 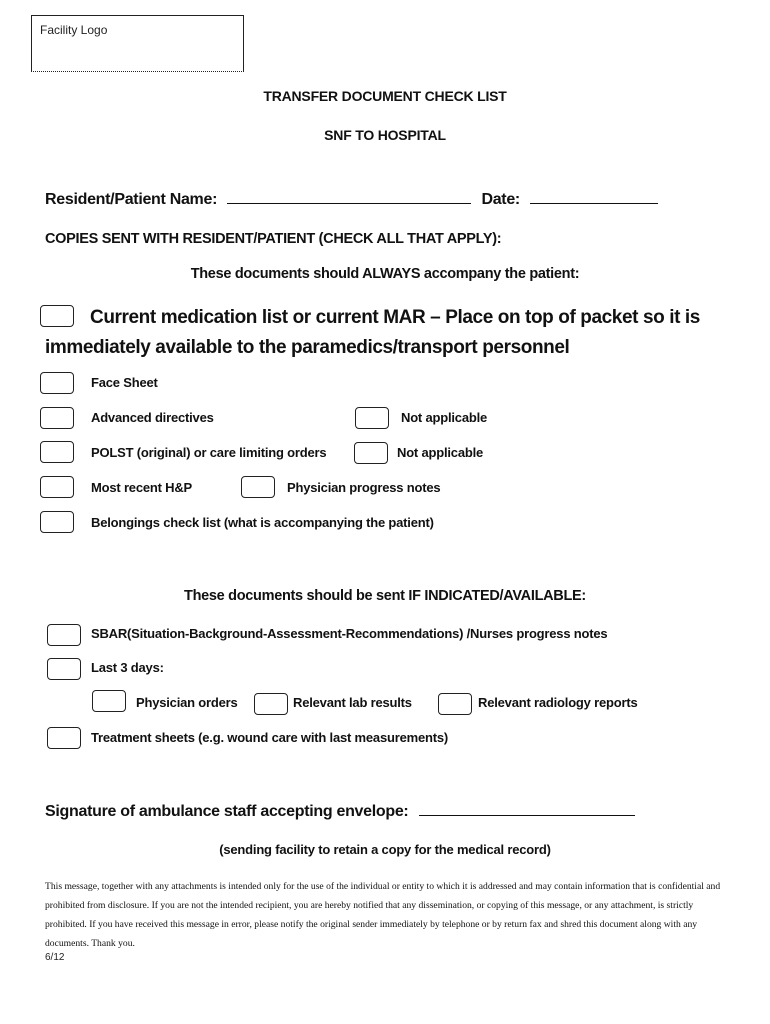 What do you see at coordinates (64, 635) in the screenshot?
I see `sbar-checkbox` at bounding box center [64, 635].